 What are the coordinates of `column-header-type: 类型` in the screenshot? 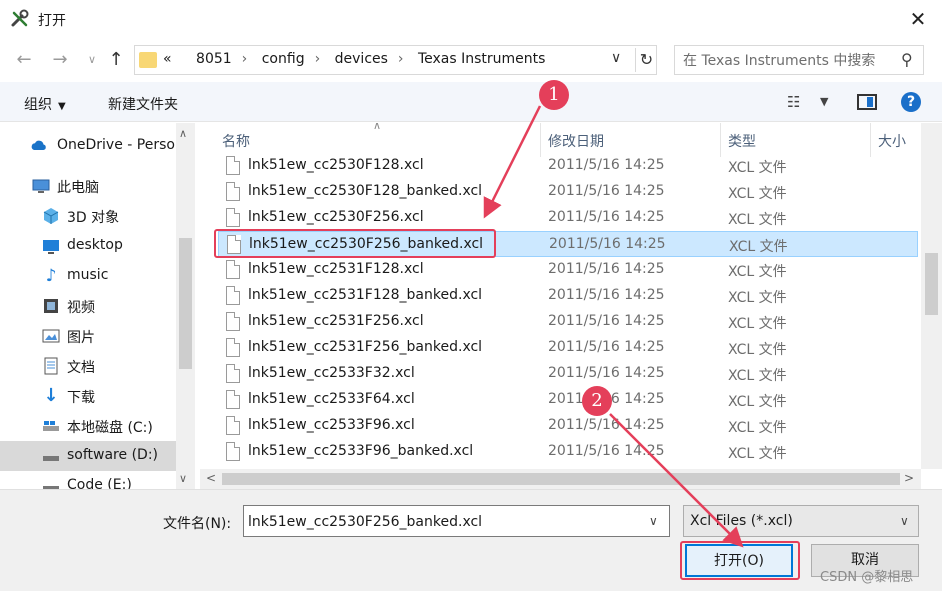 It's located at (742, 141).